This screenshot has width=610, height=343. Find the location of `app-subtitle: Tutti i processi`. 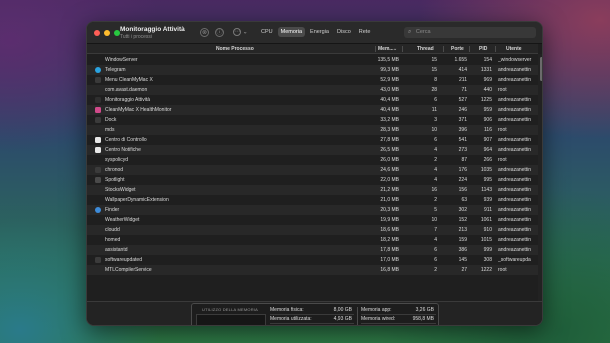

app-subtitle: Tutti i processi is located at coordinates (152, 37).